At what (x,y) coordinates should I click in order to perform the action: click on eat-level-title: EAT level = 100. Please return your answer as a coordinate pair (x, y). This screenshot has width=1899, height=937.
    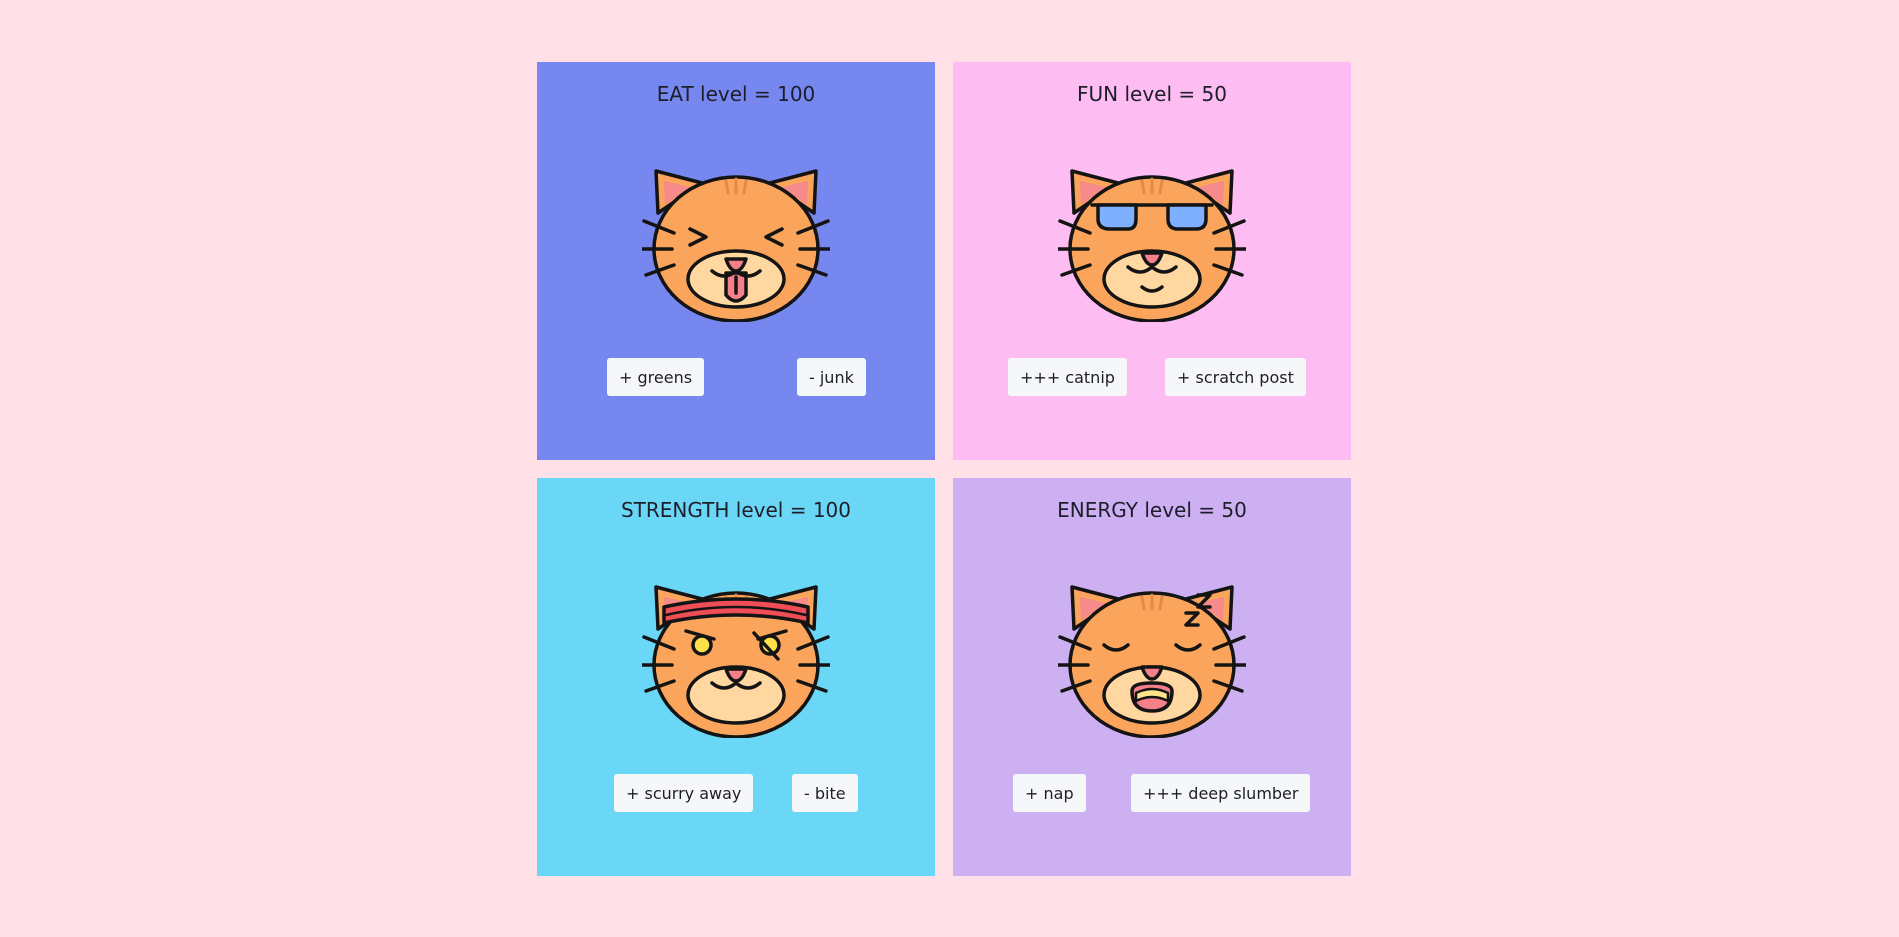
    Looking at the image, I should click on (736, 94).